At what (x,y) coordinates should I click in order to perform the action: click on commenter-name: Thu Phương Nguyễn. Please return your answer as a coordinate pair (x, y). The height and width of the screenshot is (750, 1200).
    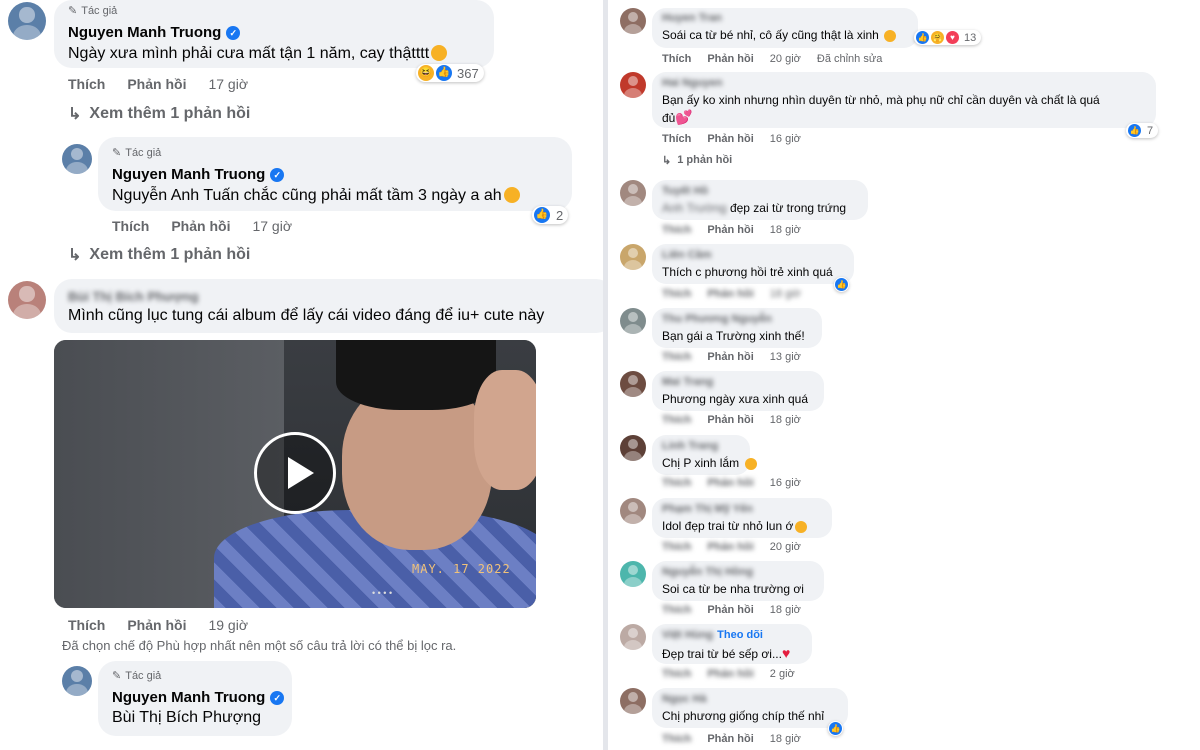
    Looking at the image, I should click on (717, 319).